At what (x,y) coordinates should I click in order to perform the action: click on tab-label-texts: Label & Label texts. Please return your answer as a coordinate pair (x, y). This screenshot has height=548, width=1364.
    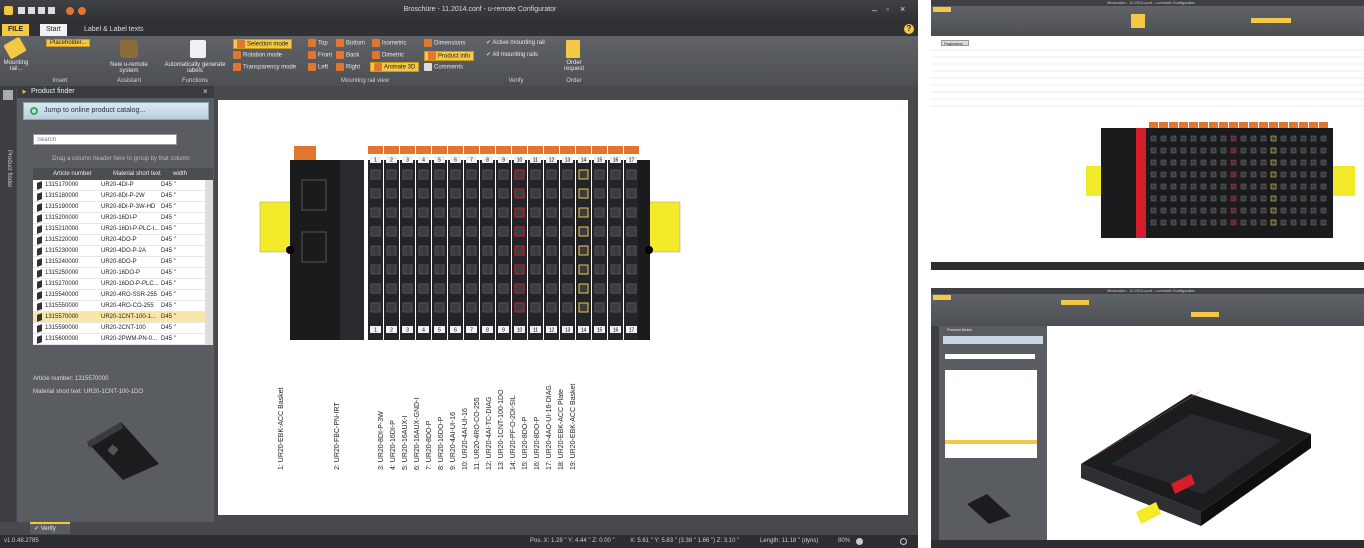
    Looking at the image, I should click on (114, 30).